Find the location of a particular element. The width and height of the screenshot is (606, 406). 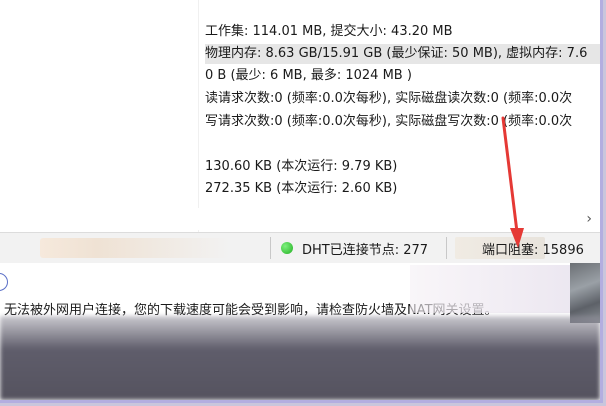

status-bar: DHT已连接节点: 277 端口阻塞: 15896 is located at coordinates (300, 248).